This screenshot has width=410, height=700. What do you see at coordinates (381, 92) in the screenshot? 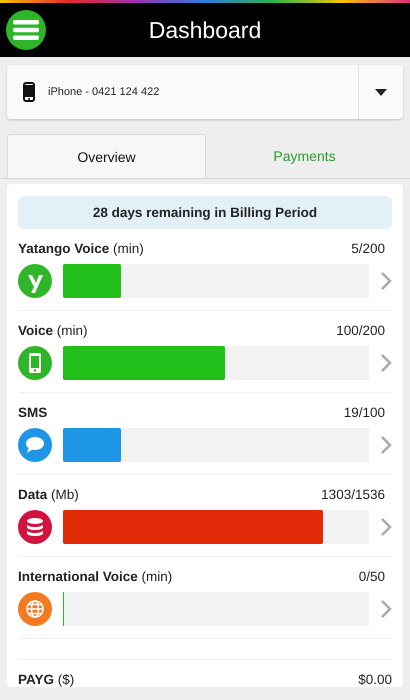
I see `caret-icon` at bounding box center [381, 92].